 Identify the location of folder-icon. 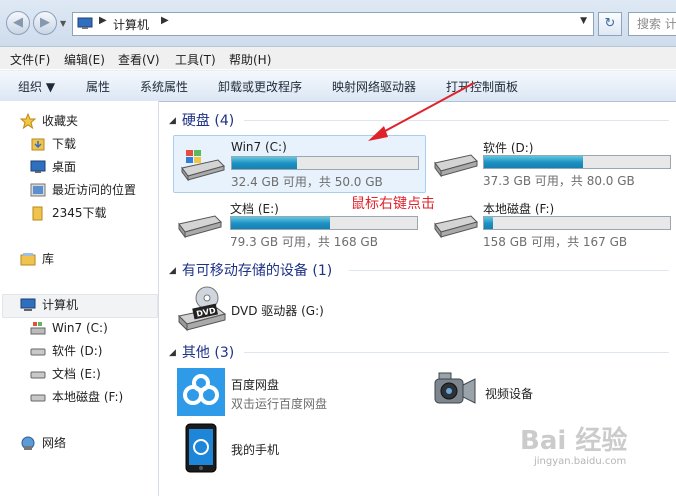
(37, 213).